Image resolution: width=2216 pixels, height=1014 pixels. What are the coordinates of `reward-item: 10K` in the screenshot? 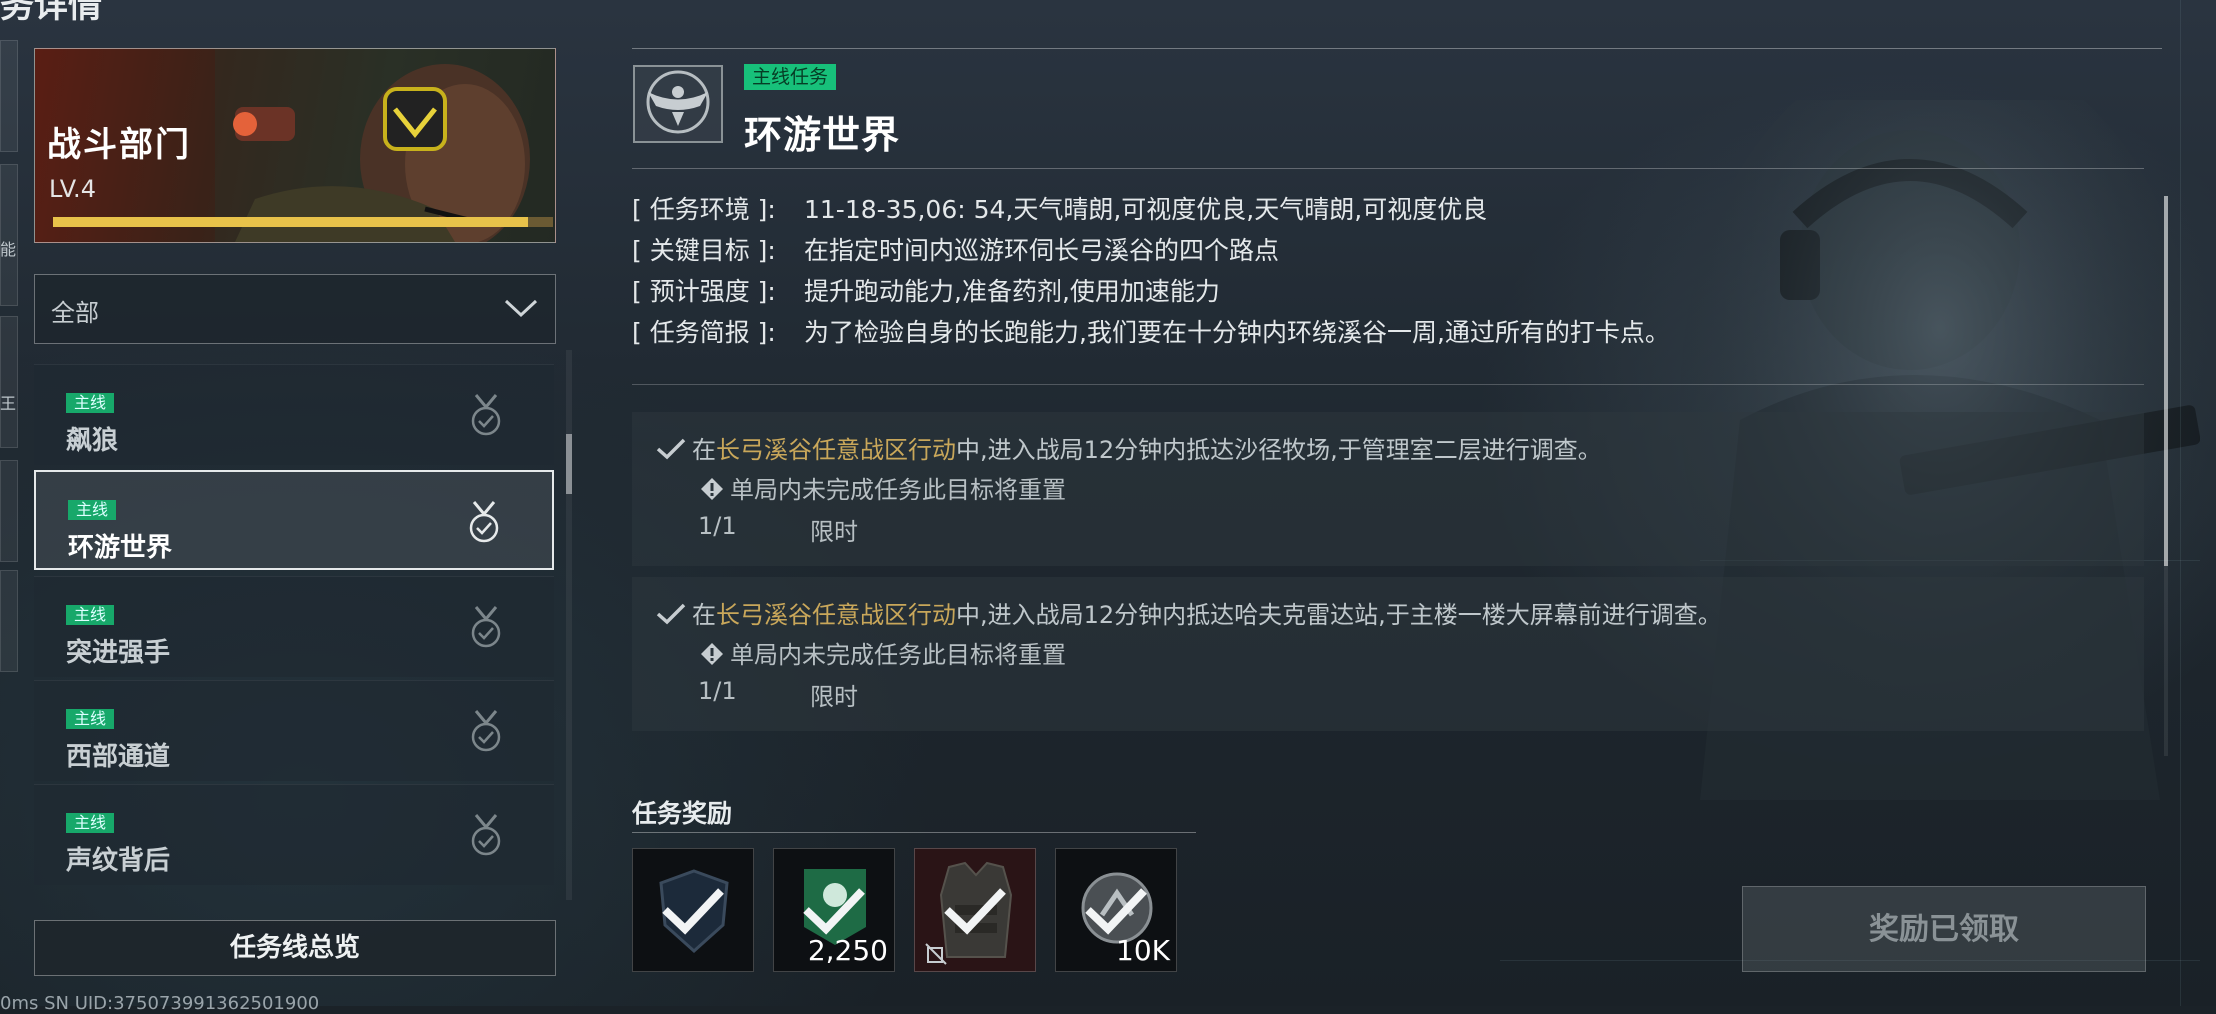 It's located at (1116, 910).